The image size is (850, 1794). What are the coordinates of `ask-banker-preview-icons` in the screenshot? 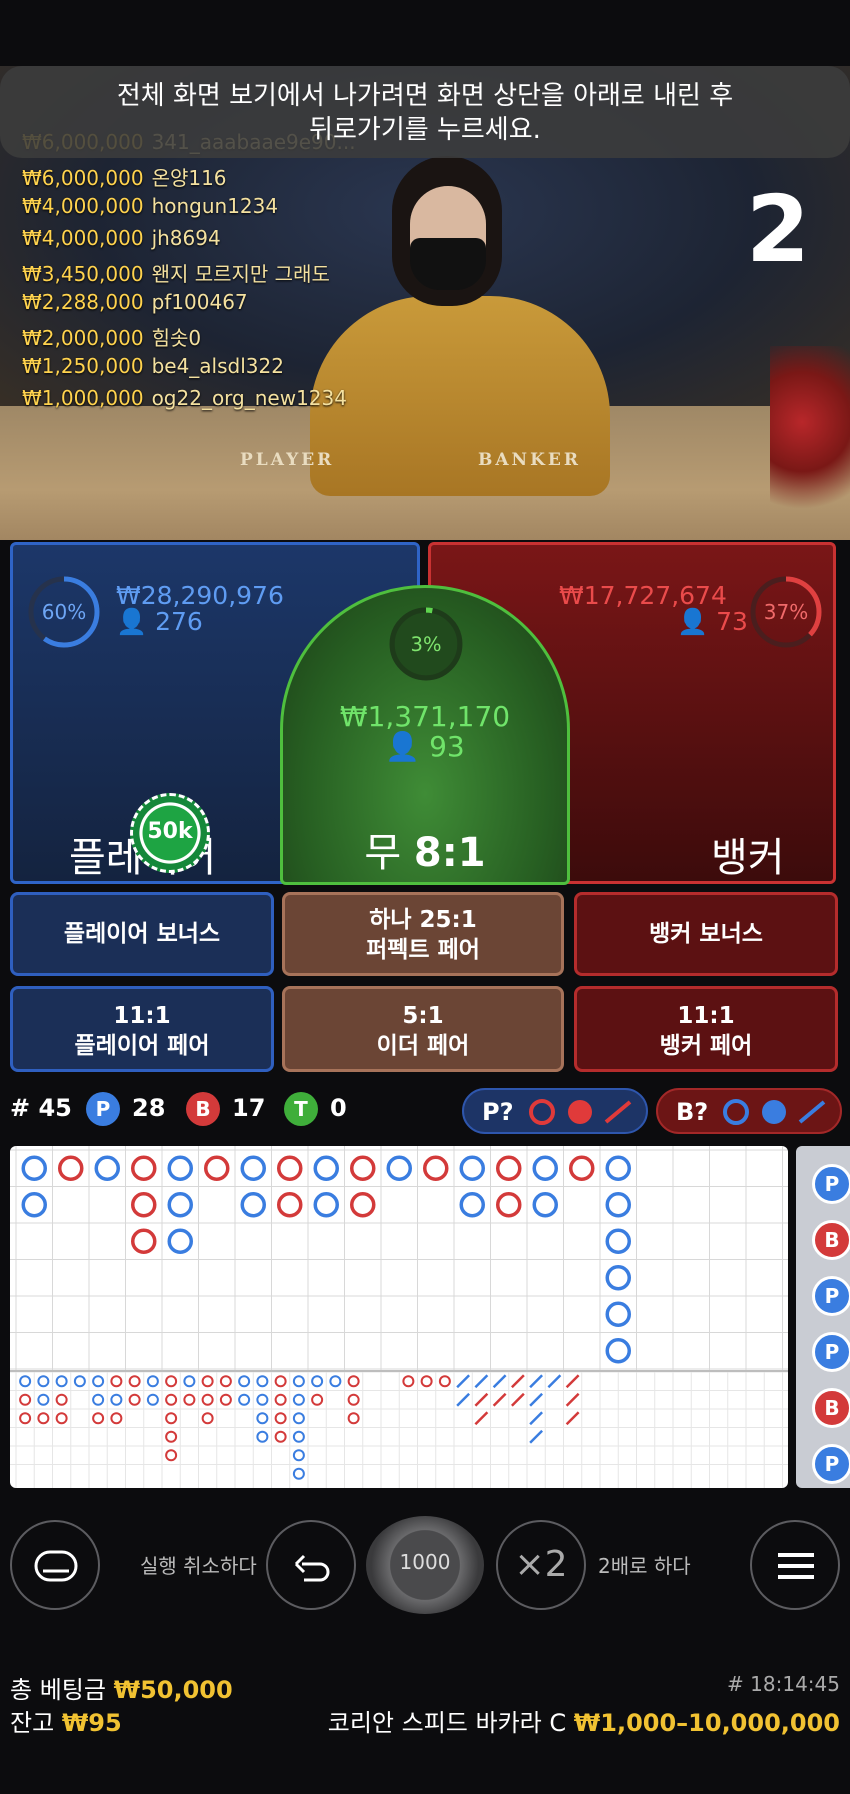 It's located at (774, 1112).